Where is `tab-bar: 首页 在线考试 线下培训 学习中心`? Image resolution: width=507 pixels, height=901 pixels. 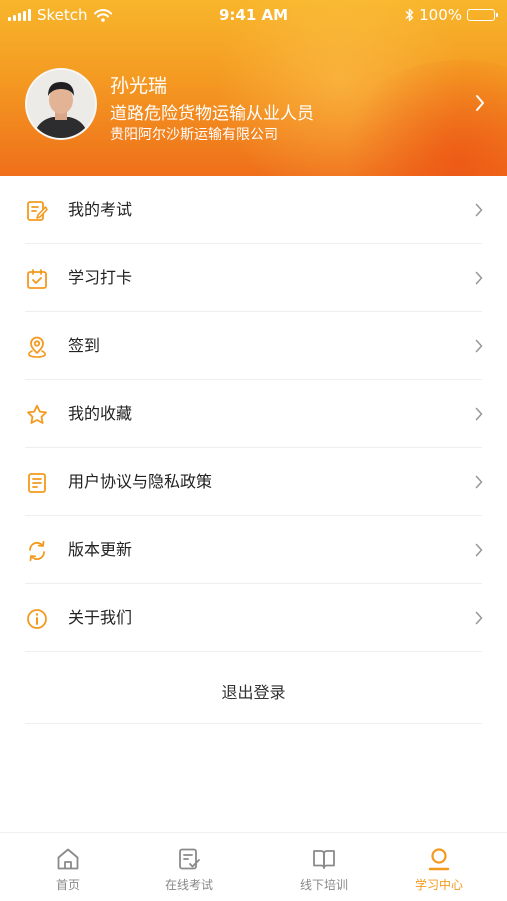 tab-bar: 首页 在线考试 线下培训 学习中心 is located at coordinates (253, 866).